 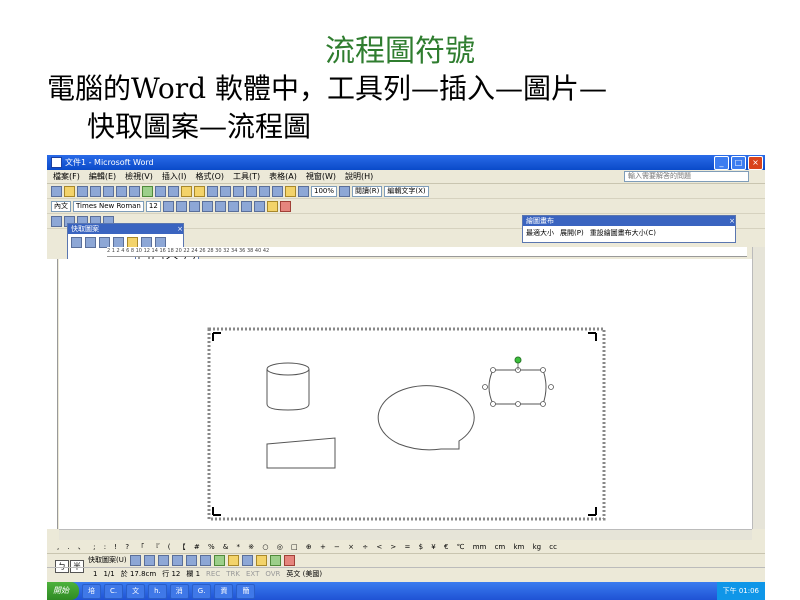 I want to click on font-size-dropdown: 12, so click(x=153, y=206).